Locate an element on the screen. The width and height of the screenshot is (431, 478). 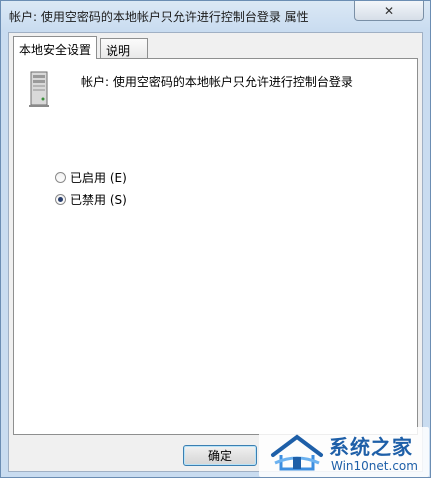
ok-button-label: 确定 is located at coordinates (219, 456).